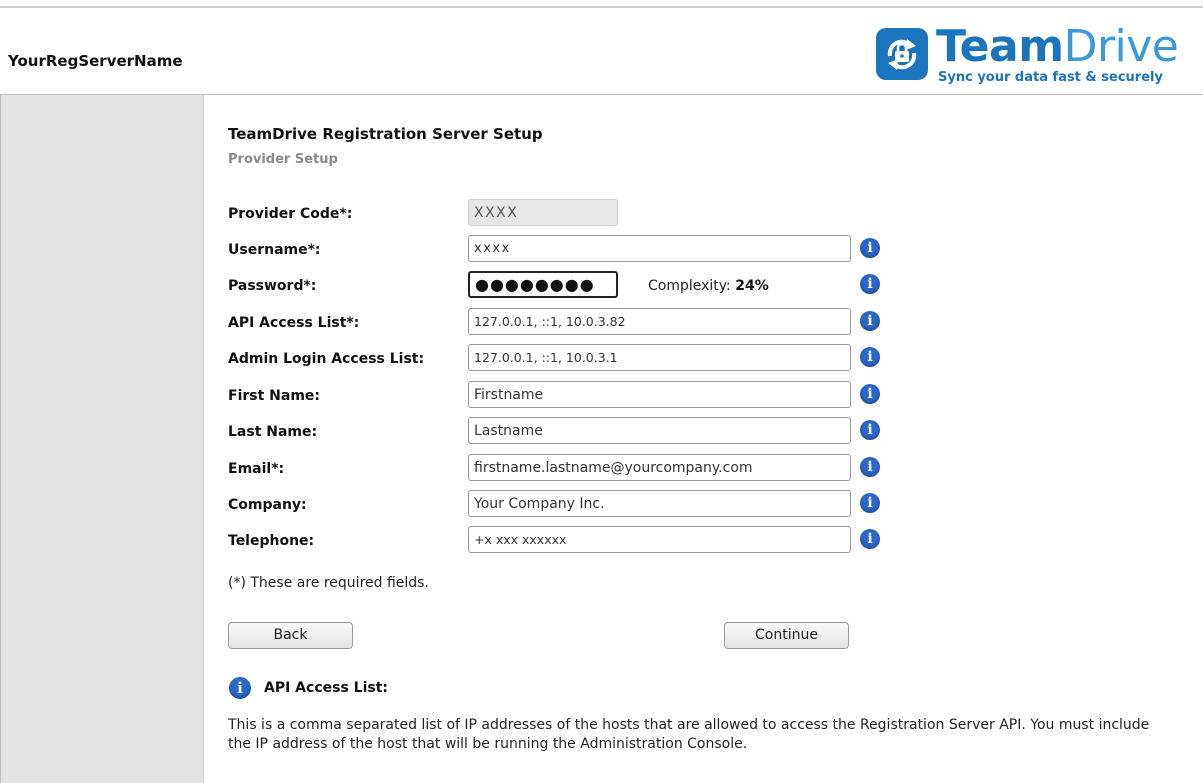  Describe the element at coordinates (1057, 46) in the screenshot. I see `logo-wordmark: TeamDrive` at that location.